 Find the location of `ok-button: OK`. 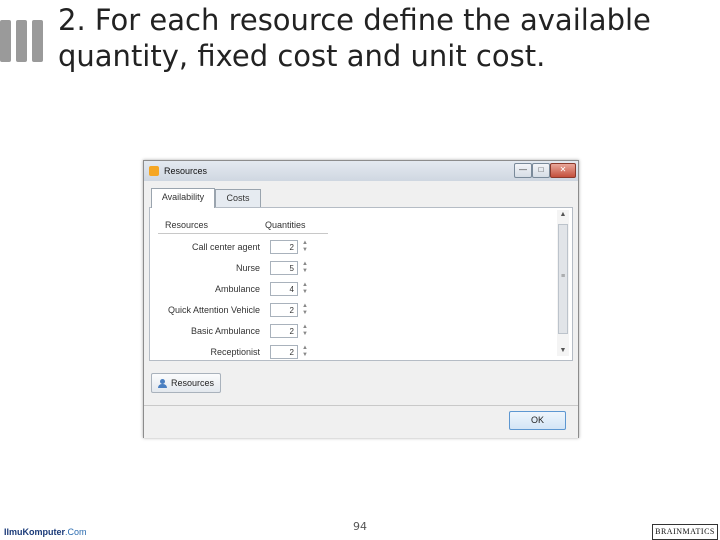

ok-button: OK is located at coordinates (537, 420).